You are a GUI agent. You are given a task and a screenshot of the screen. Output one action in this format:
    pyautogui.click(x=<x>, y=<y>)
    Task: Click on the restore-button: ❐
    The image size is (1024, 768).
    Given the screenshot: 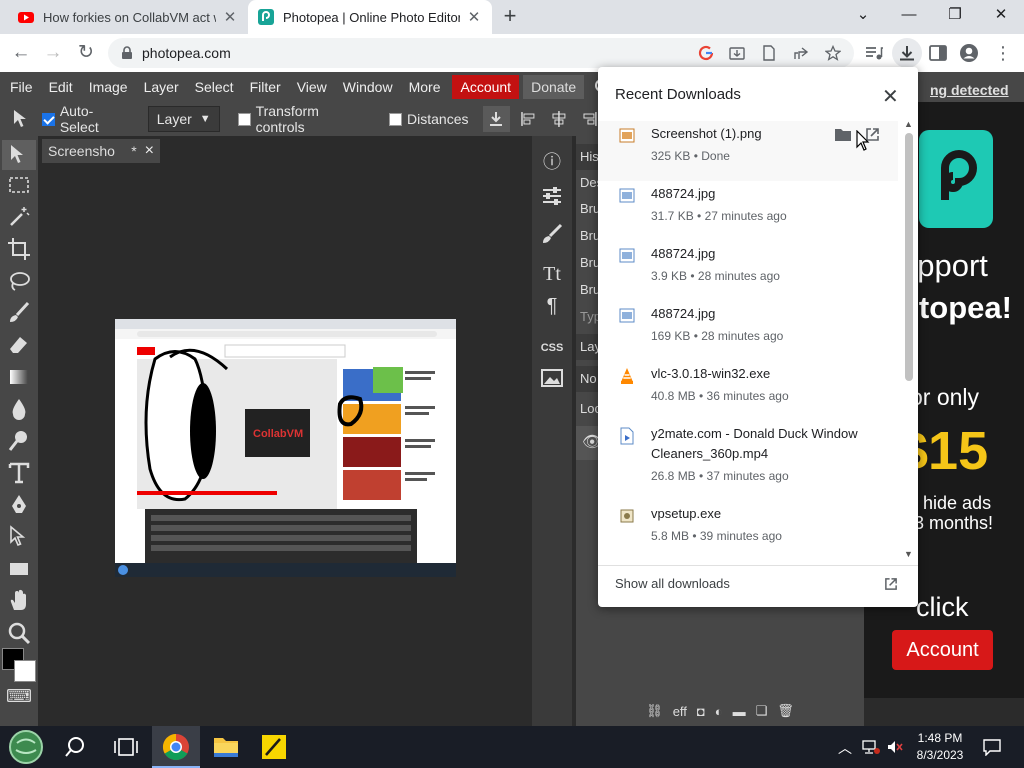 What is the action you would take?
    pyautogui.click(x=955, y=15)
    